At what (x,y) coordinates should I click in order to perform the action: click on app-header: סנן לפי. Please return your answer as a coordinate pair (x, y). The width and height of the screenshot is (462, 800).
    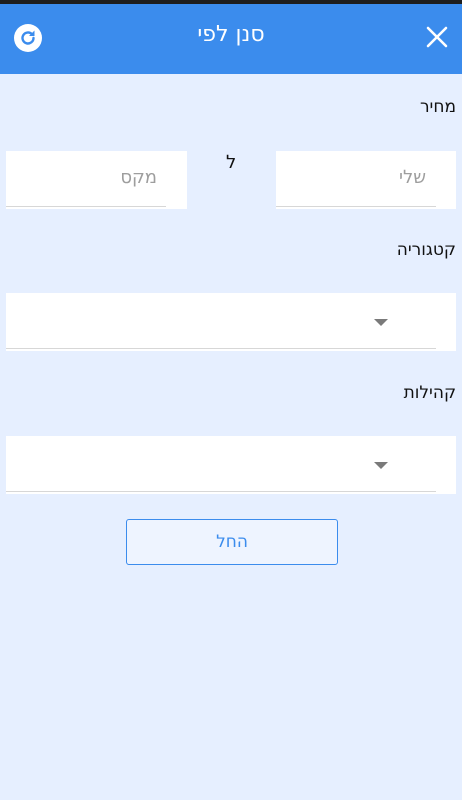
    Looking at the image, I should click on (231, 39).